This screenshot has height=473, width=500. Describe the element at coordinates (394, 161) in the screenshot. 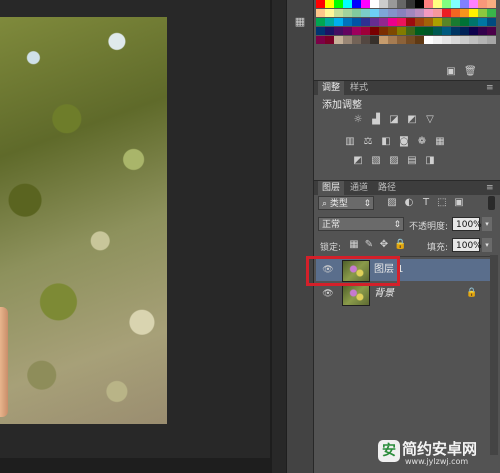

I see `threshold-icon: ▨` at that location.